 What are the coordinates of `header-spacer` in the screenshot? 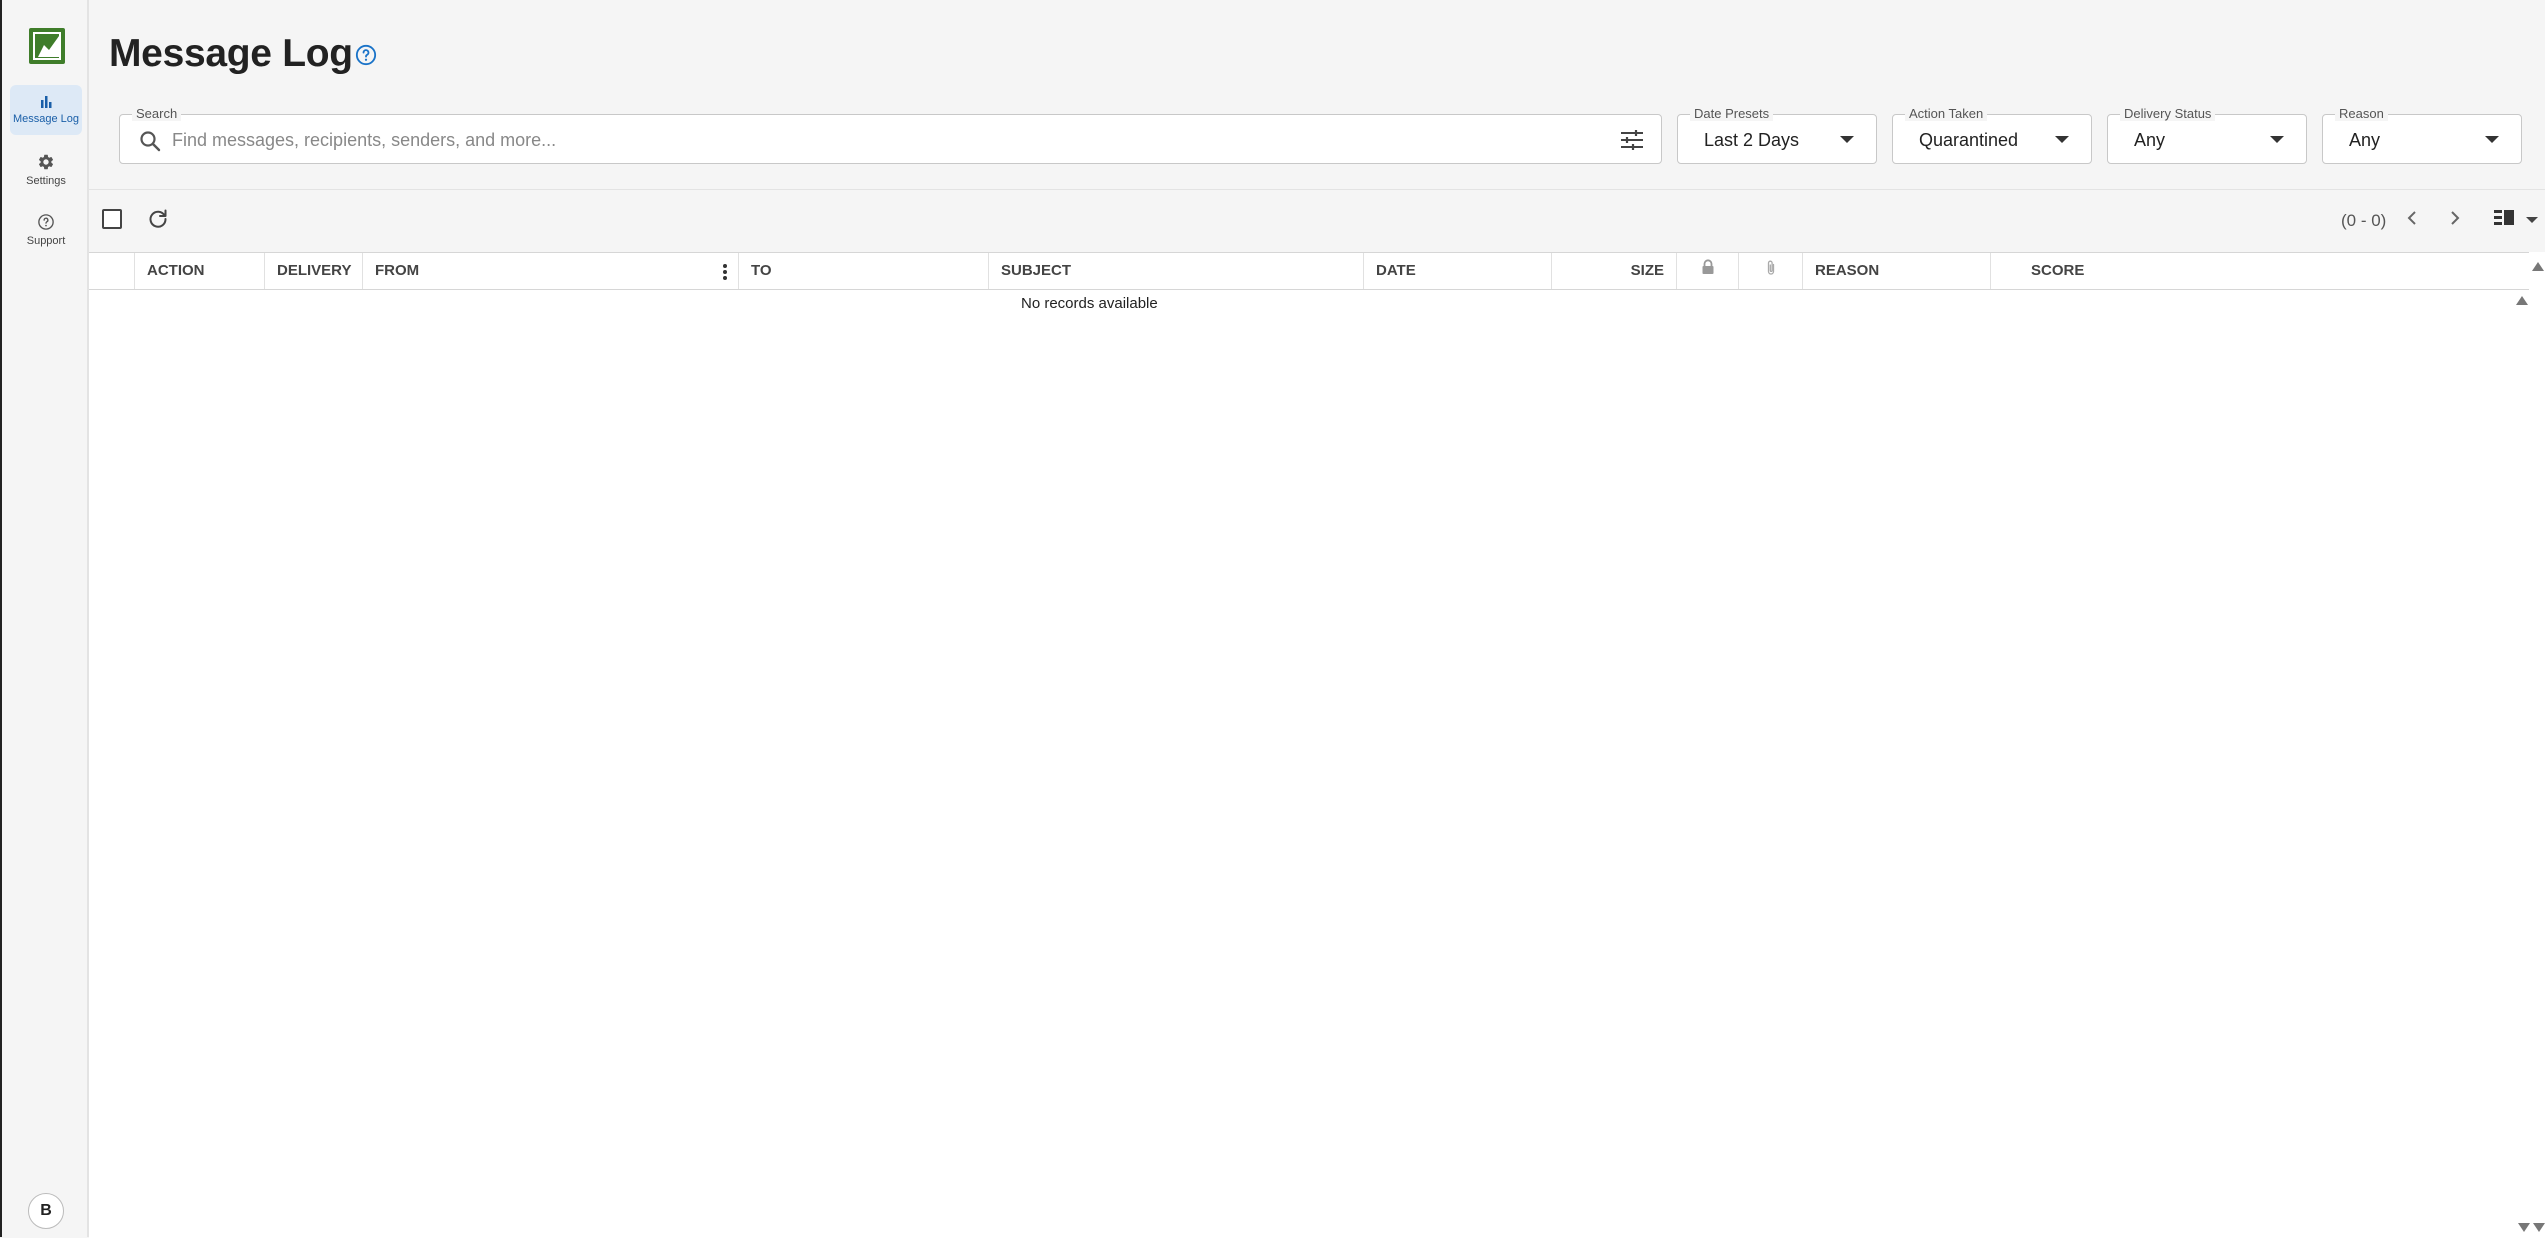 It's located at (112, 271).